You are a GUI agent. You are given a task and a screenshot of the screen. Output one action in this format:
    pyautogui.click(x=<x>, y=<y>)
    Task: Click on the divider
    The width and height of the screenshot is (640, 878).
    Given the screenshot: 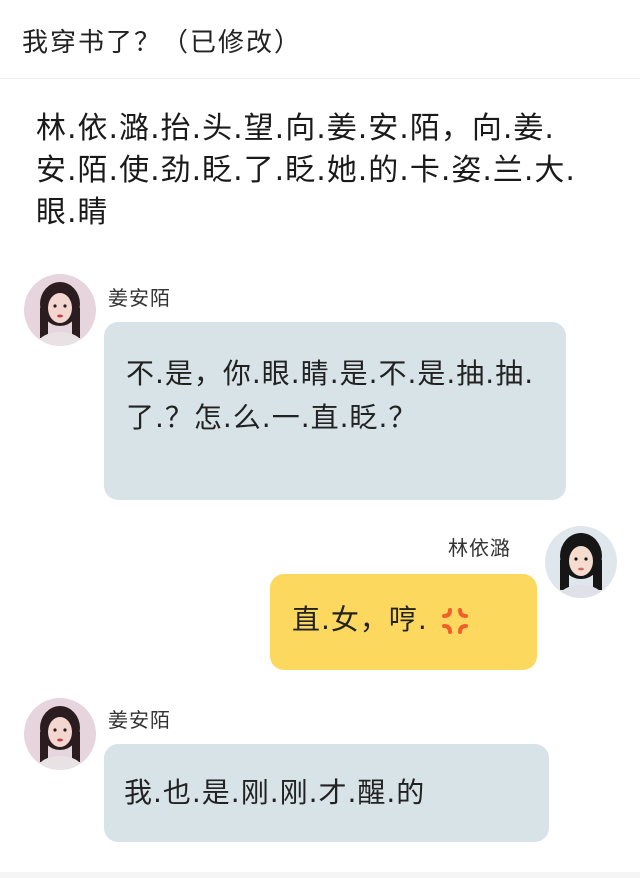 What is the action you would take?
    pyautogui.click(x=320, y=875)
    